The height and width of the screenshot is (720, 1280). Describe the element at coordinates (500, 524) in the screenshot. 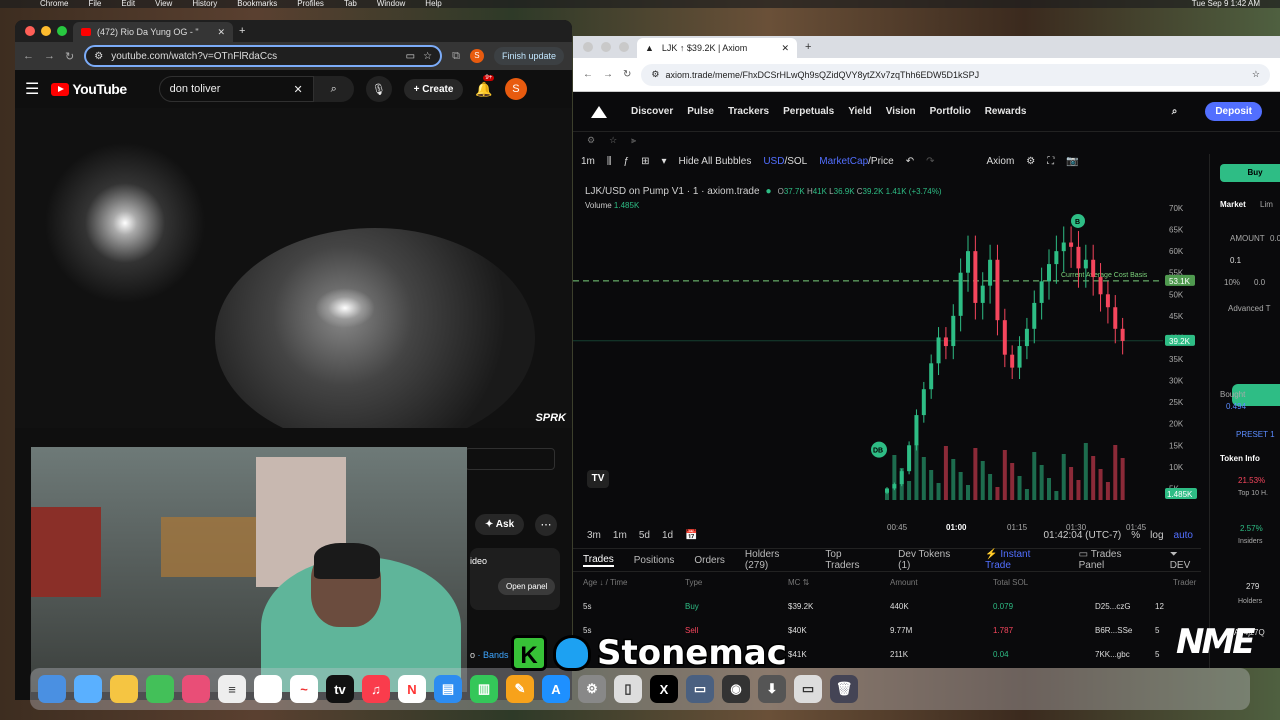

I see `ask-button: ✦ Ask` at that location.